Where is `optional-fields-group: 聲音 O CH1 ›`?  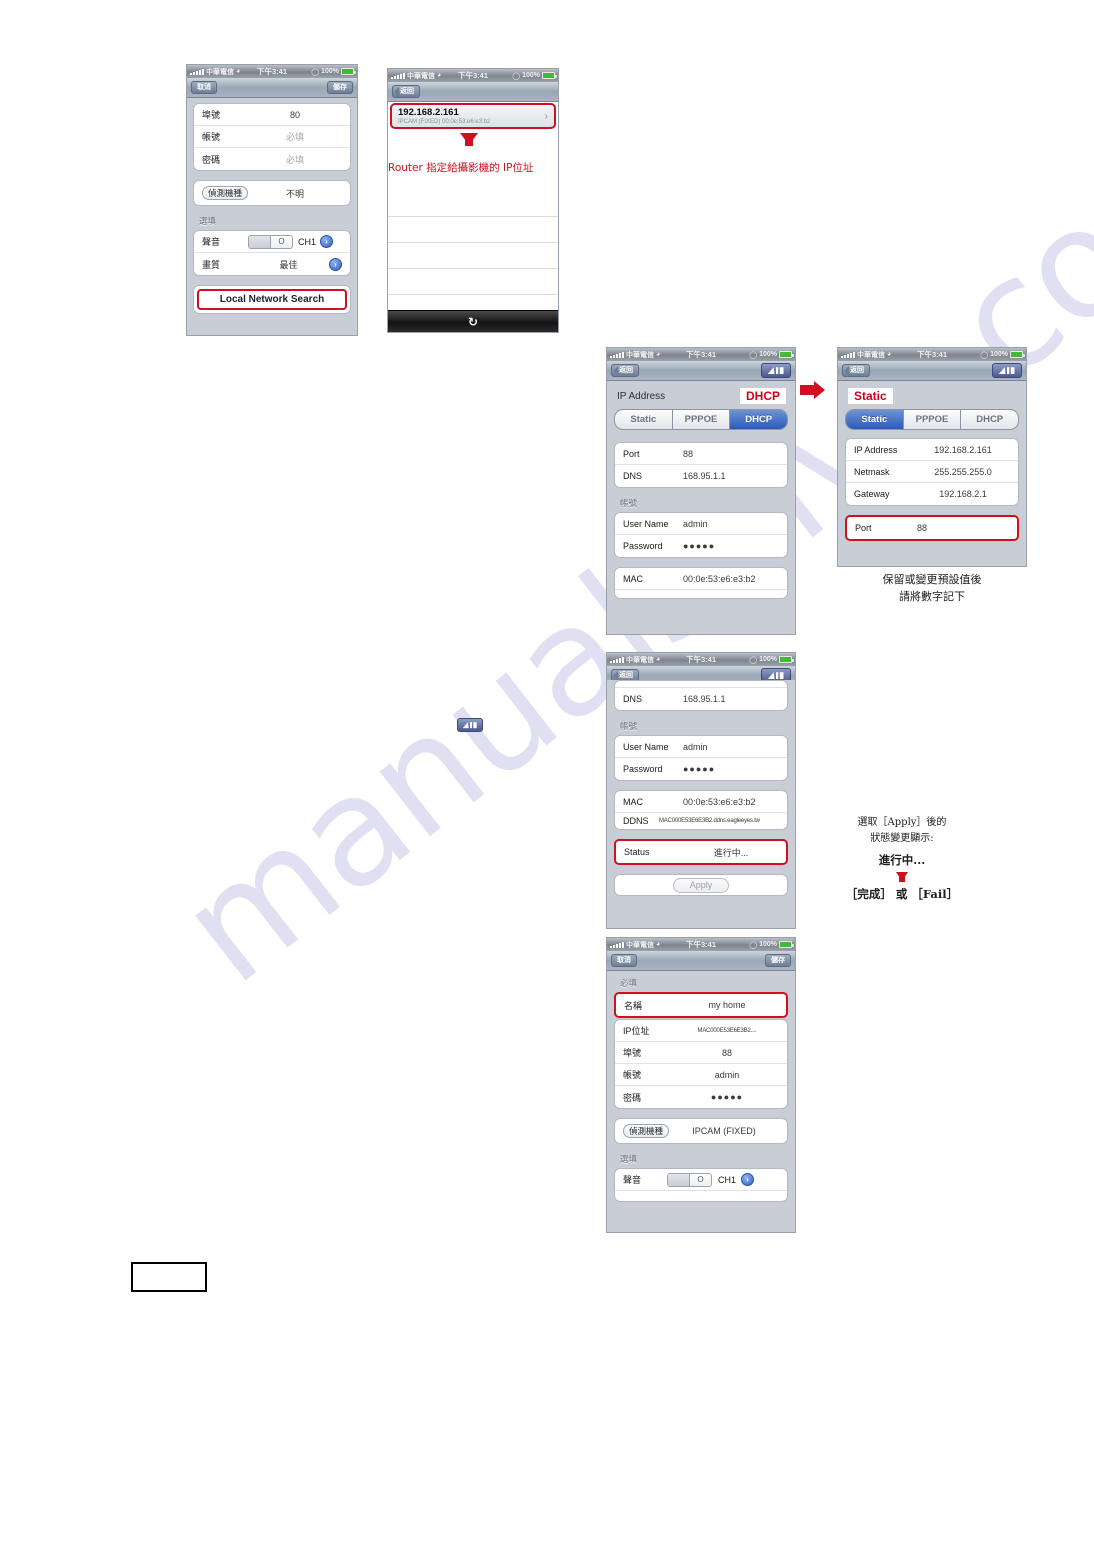
optional-fields-group: 聲音 O CH1 › is located at coordinates (701, 1185).